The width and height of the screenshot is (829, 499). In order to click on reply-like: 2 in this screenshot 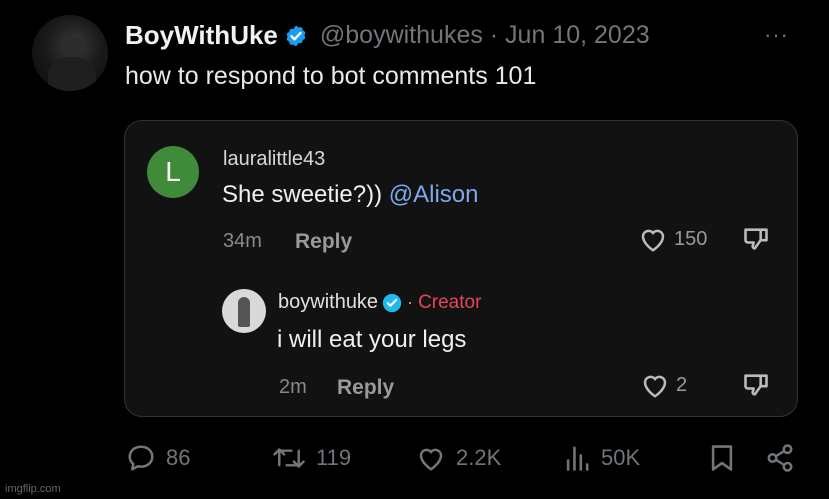, I will do `click(663, 385)`.